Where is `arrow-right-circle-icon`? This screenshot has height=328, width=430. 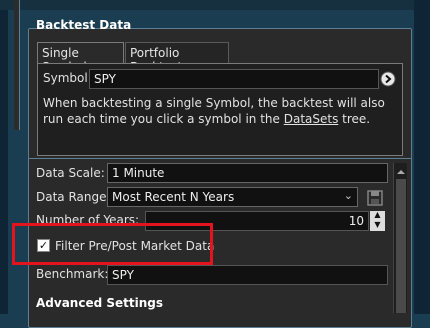
arrow-right-circle-icon is located at coordinates (388, 79).